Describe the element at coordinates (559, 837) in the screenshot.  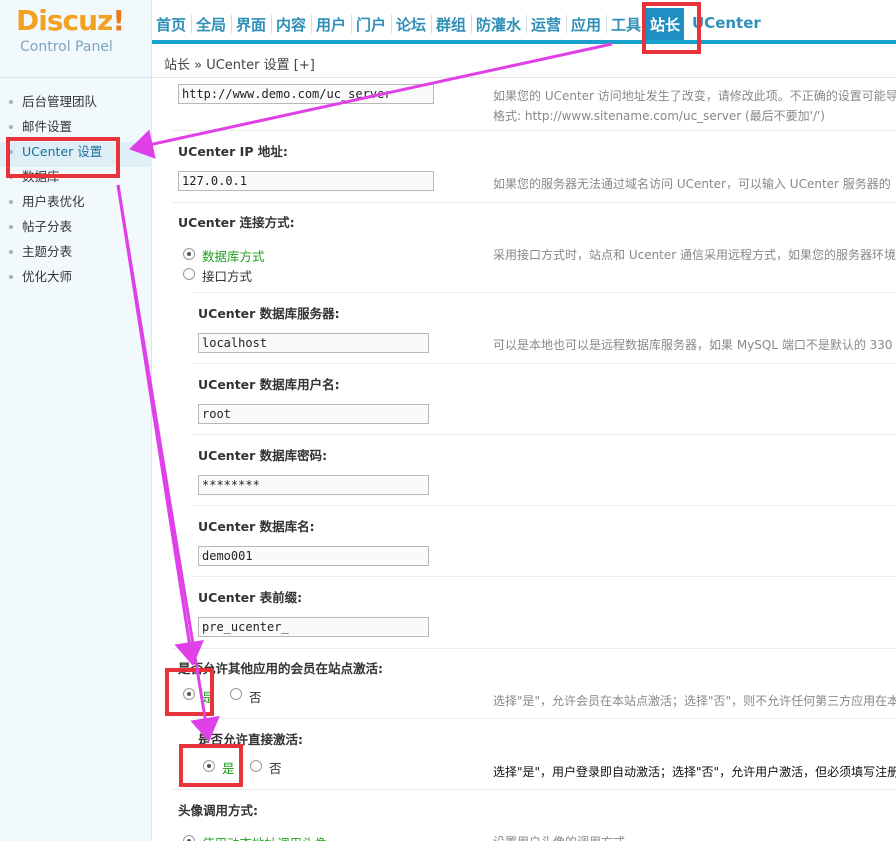
I see `avatar-tip: 设置用户头像的调用方式` at that location.